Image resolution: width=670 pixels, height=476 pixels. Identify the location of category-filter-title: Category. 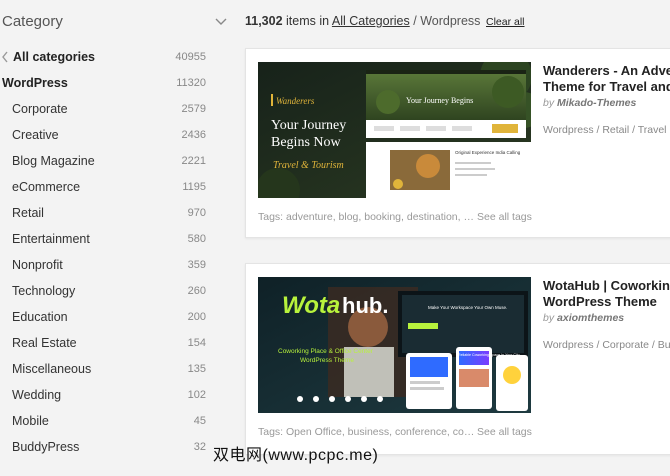
(32, 21).